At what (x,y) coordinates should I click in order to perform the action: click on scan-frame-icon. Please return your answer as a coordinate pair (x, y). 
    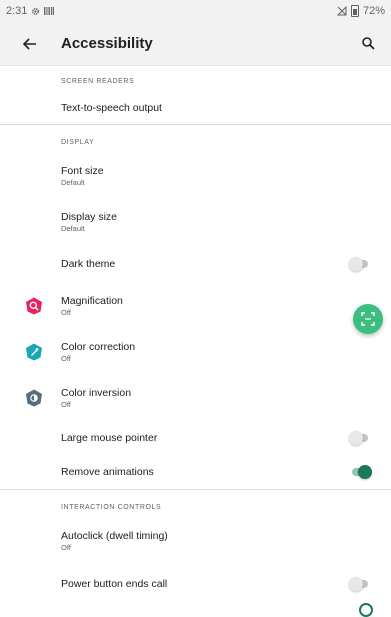
    Looking at the image, I should click on (368, 319).